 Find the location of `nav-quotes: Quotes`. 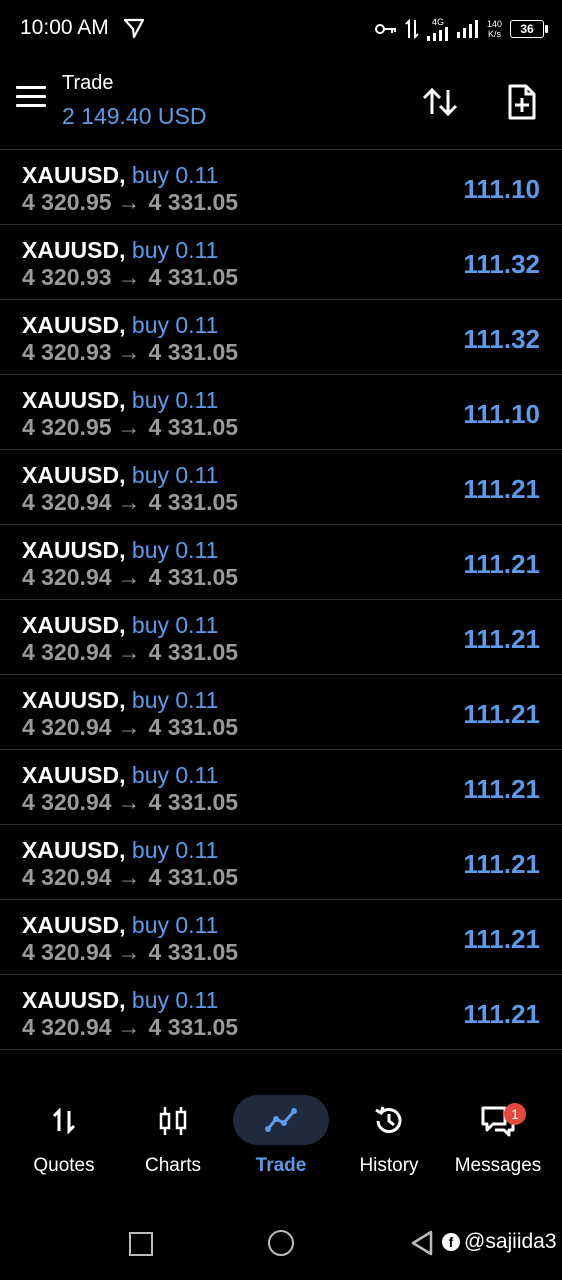

nav-quotes: Quotes is located at coordinates (64, 1138).